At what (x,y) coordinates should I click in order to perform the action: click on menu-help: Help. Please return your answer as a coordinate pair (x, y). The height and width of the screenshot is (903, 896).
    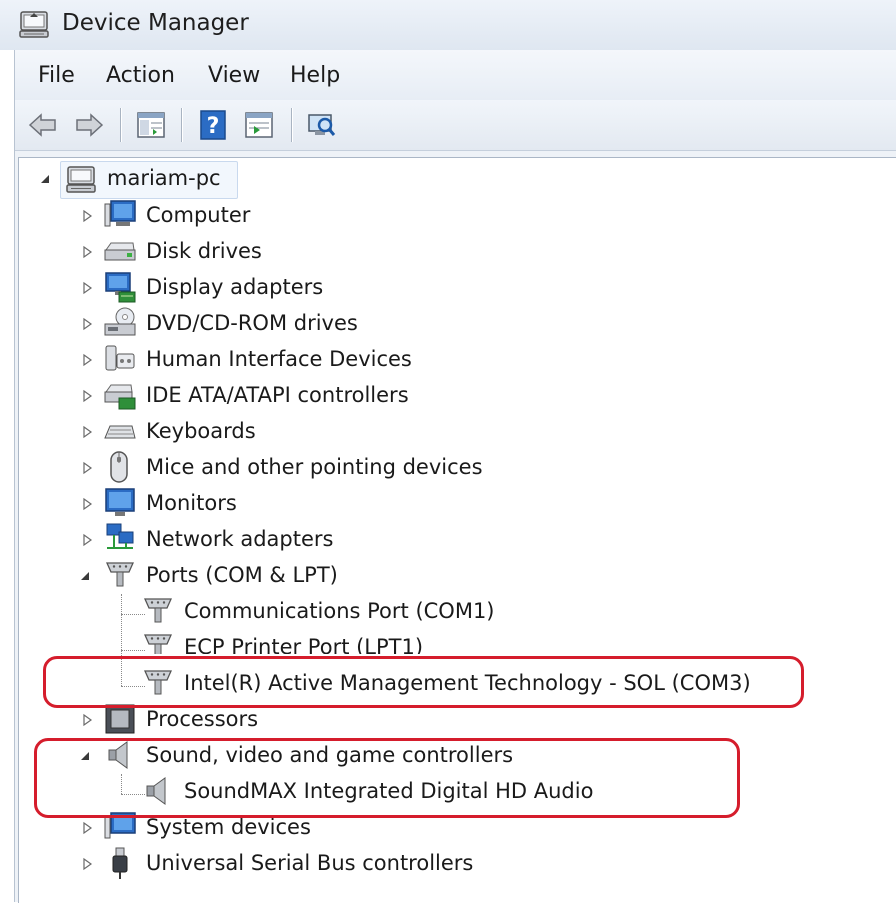
    Looking at the image, I should click on (315, 75).